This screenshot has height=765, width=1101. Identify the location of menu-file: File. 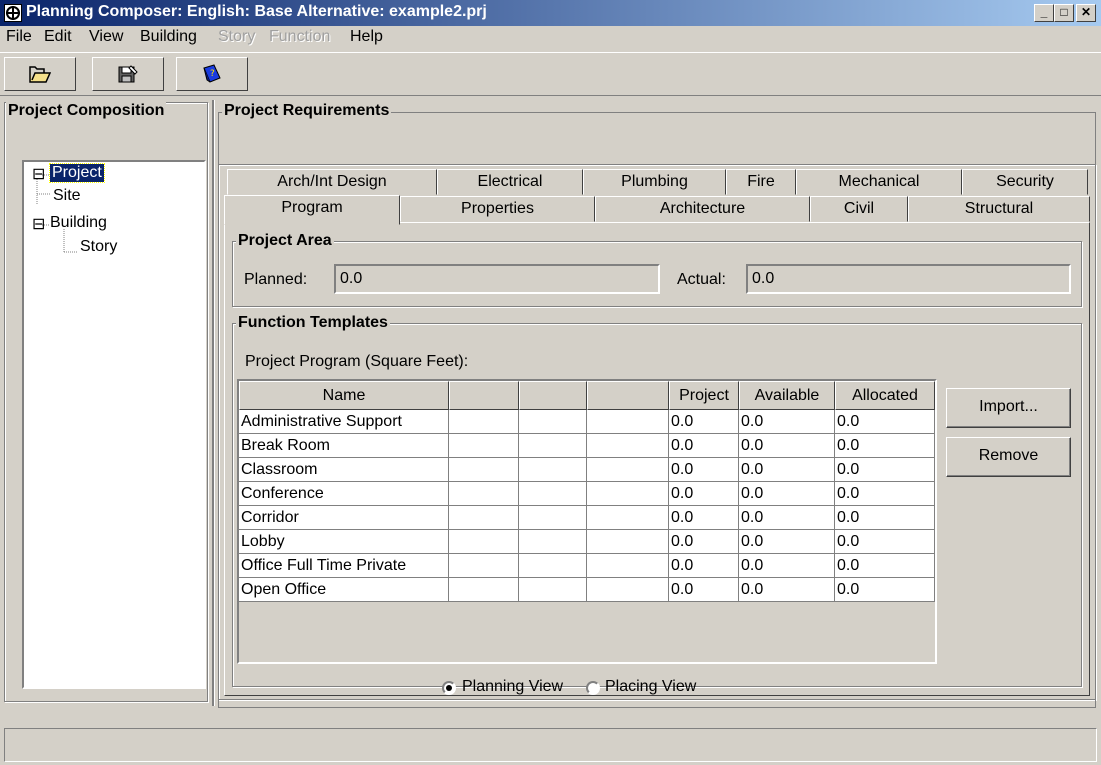
(19, 37).